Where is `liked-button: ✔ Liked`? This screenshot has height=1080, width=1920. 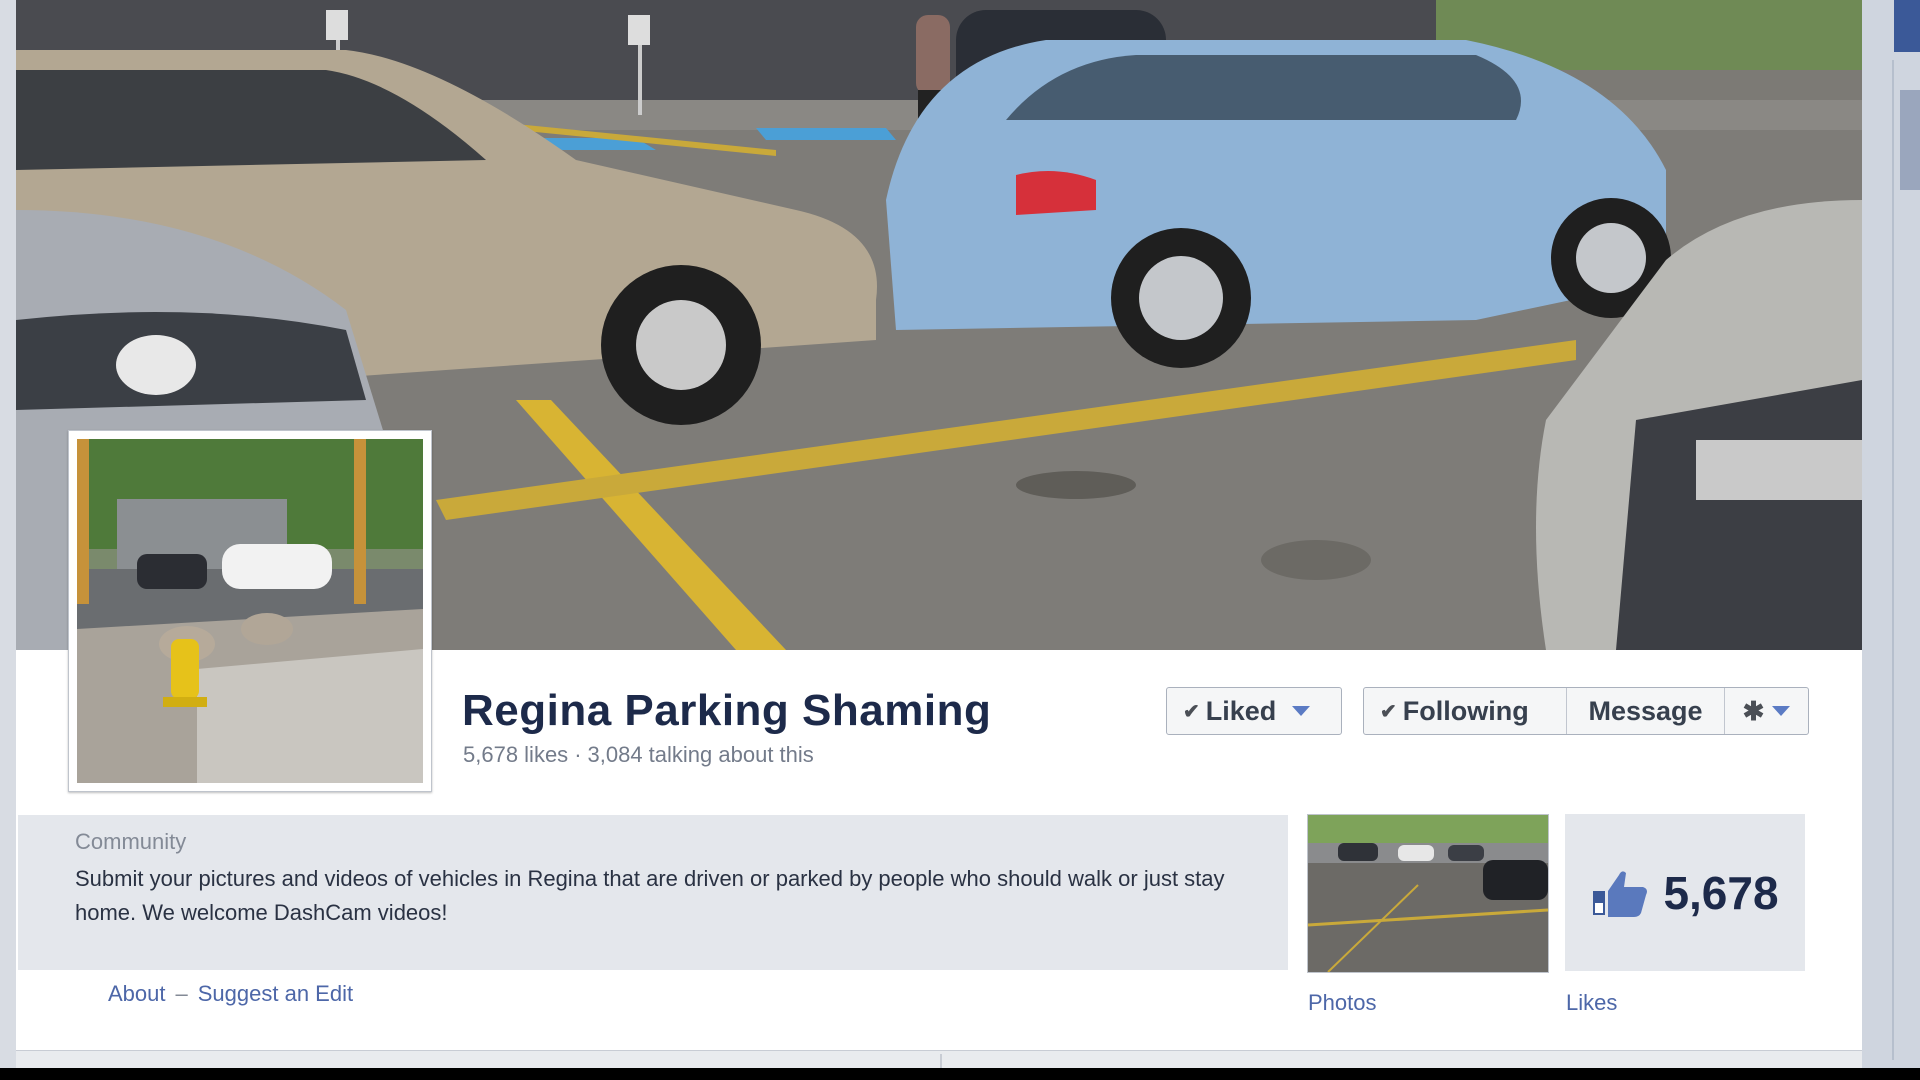 liked-button: ✔ Liked is located at coordinates (1254, 711).